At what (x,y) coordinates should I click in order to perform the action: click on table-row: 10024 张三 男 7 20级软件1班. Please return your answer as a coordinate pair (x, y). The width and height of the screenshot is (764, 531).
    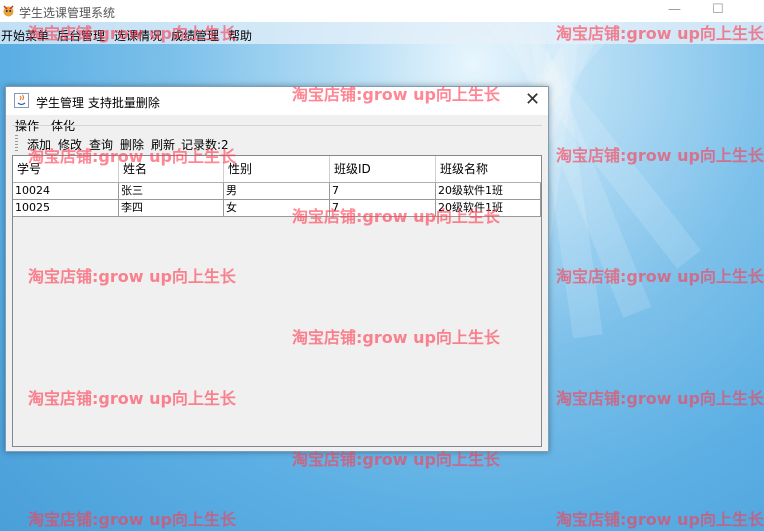
    Looking at the image, I should click on (277, 191).